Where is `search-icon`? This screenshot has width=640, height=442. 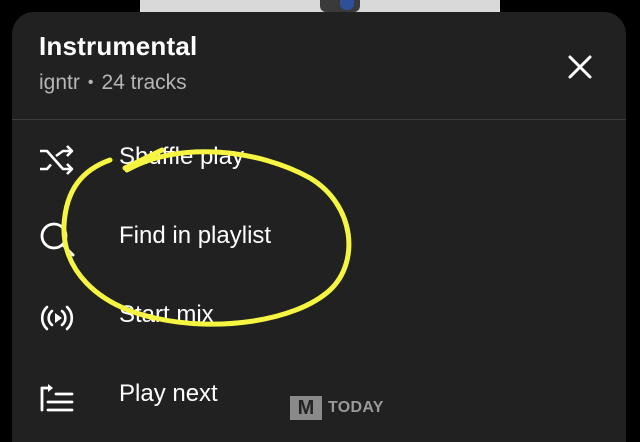 search-icon is located at coordinates (57, 239).